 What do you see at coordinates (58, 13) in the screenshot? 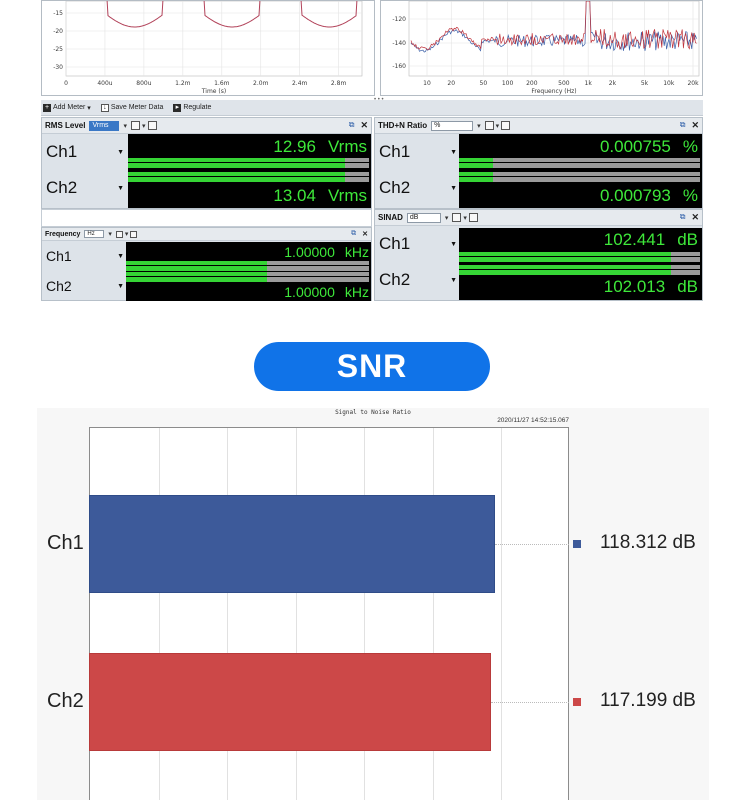
I see `y-tick-label: -15` at bounding box center [58, 13].